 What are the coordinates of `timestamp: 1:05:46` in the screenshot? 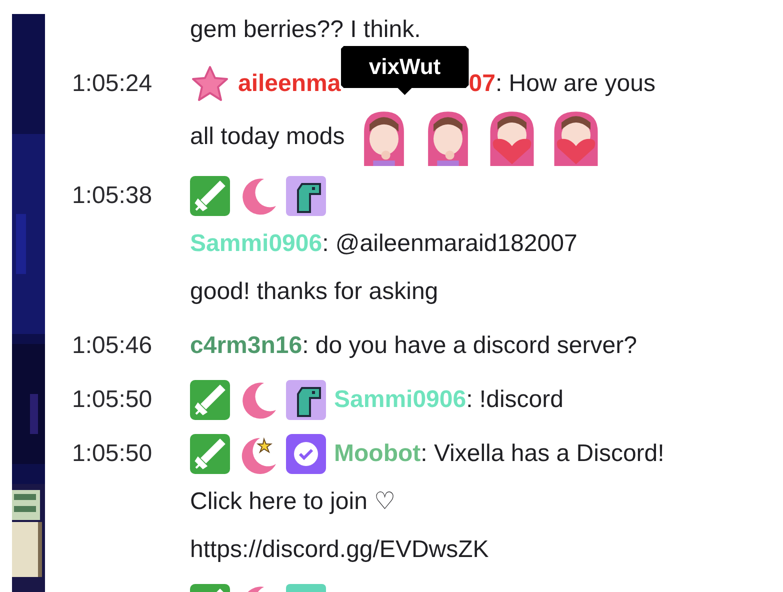 It's located at (112, 345).